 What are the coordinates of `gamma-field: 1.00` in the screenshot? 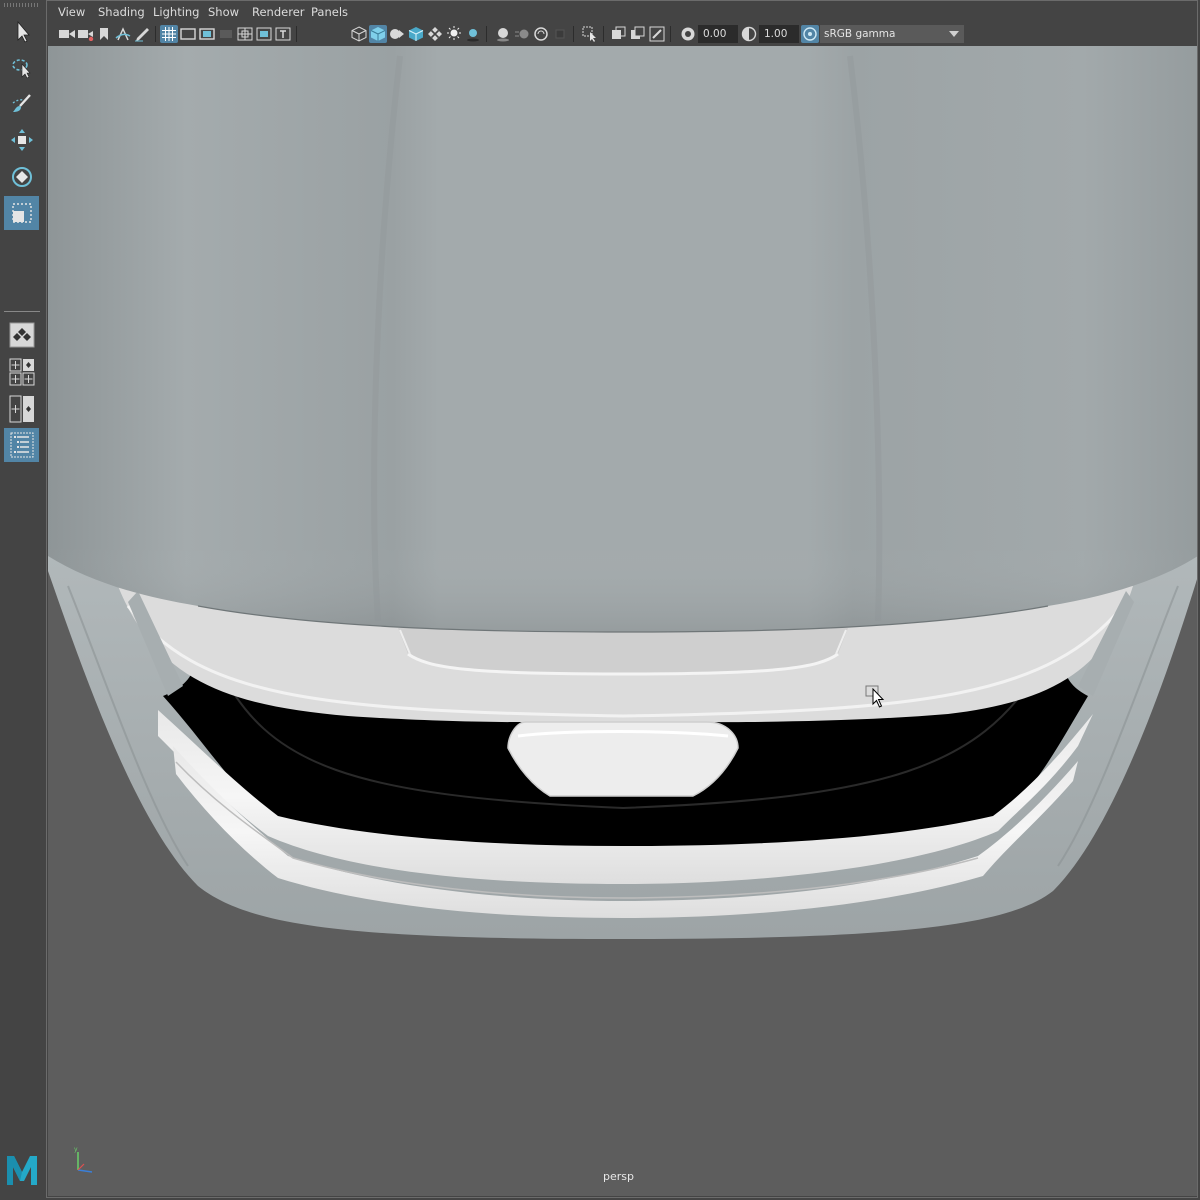 It's located at (779, 34).